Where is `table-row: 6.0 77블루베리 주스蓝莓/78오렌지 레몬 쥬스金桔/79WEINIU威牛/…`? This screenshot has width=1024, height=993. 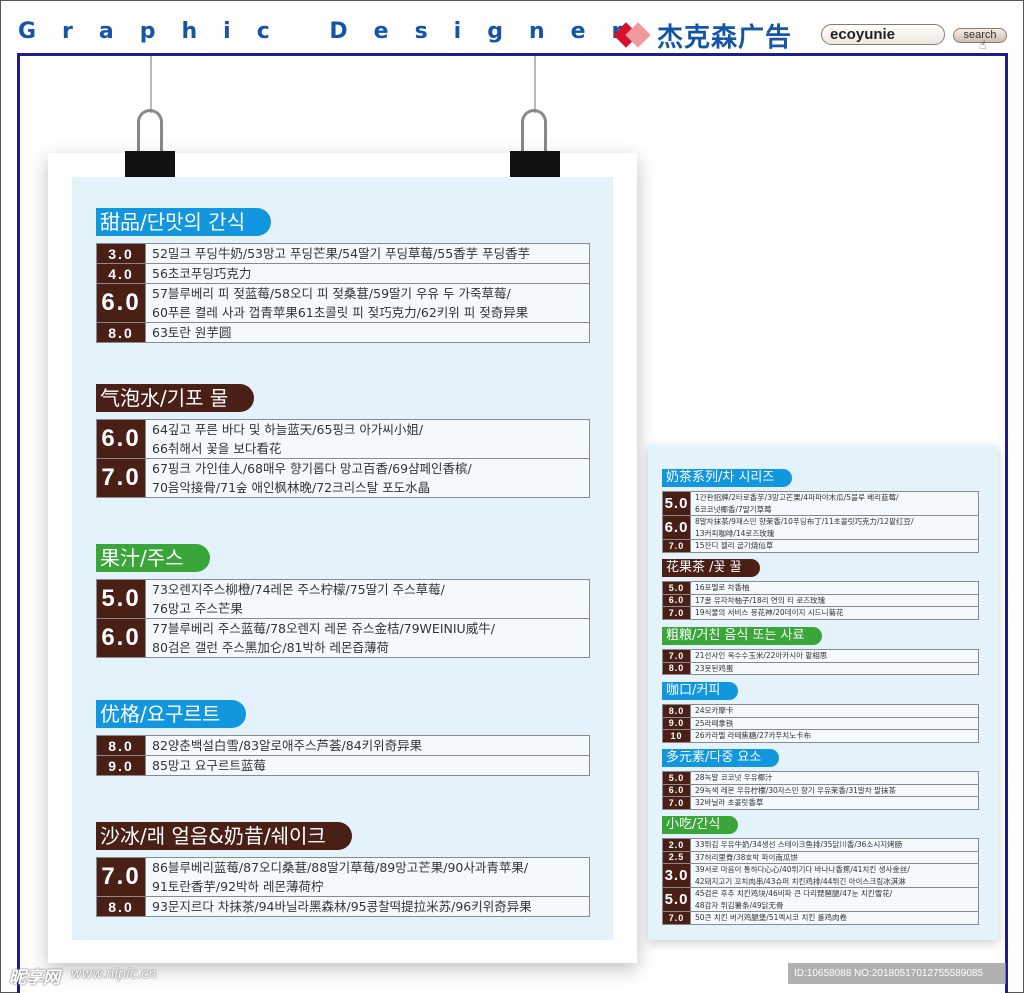
table-row: 6.0 77블루베리 주스蓝莓/78오렌지 레몬 쥬스金桔/79WEINIU威牛/… is located at coordinates (343, 638).